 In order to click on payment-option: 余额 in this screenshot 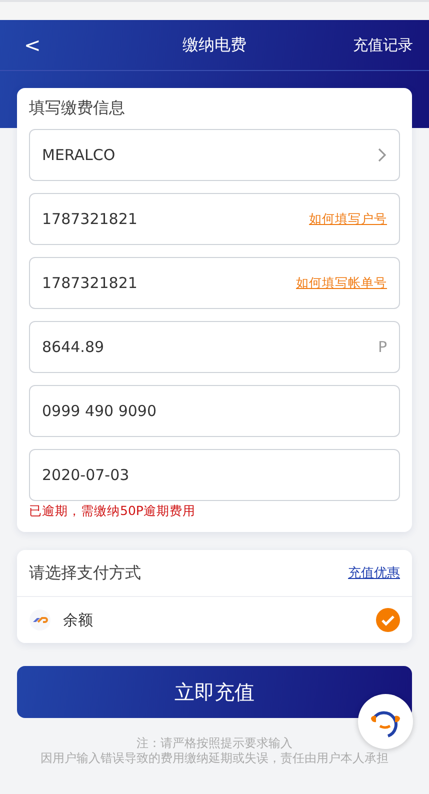, I will do `click(213, 620)`.